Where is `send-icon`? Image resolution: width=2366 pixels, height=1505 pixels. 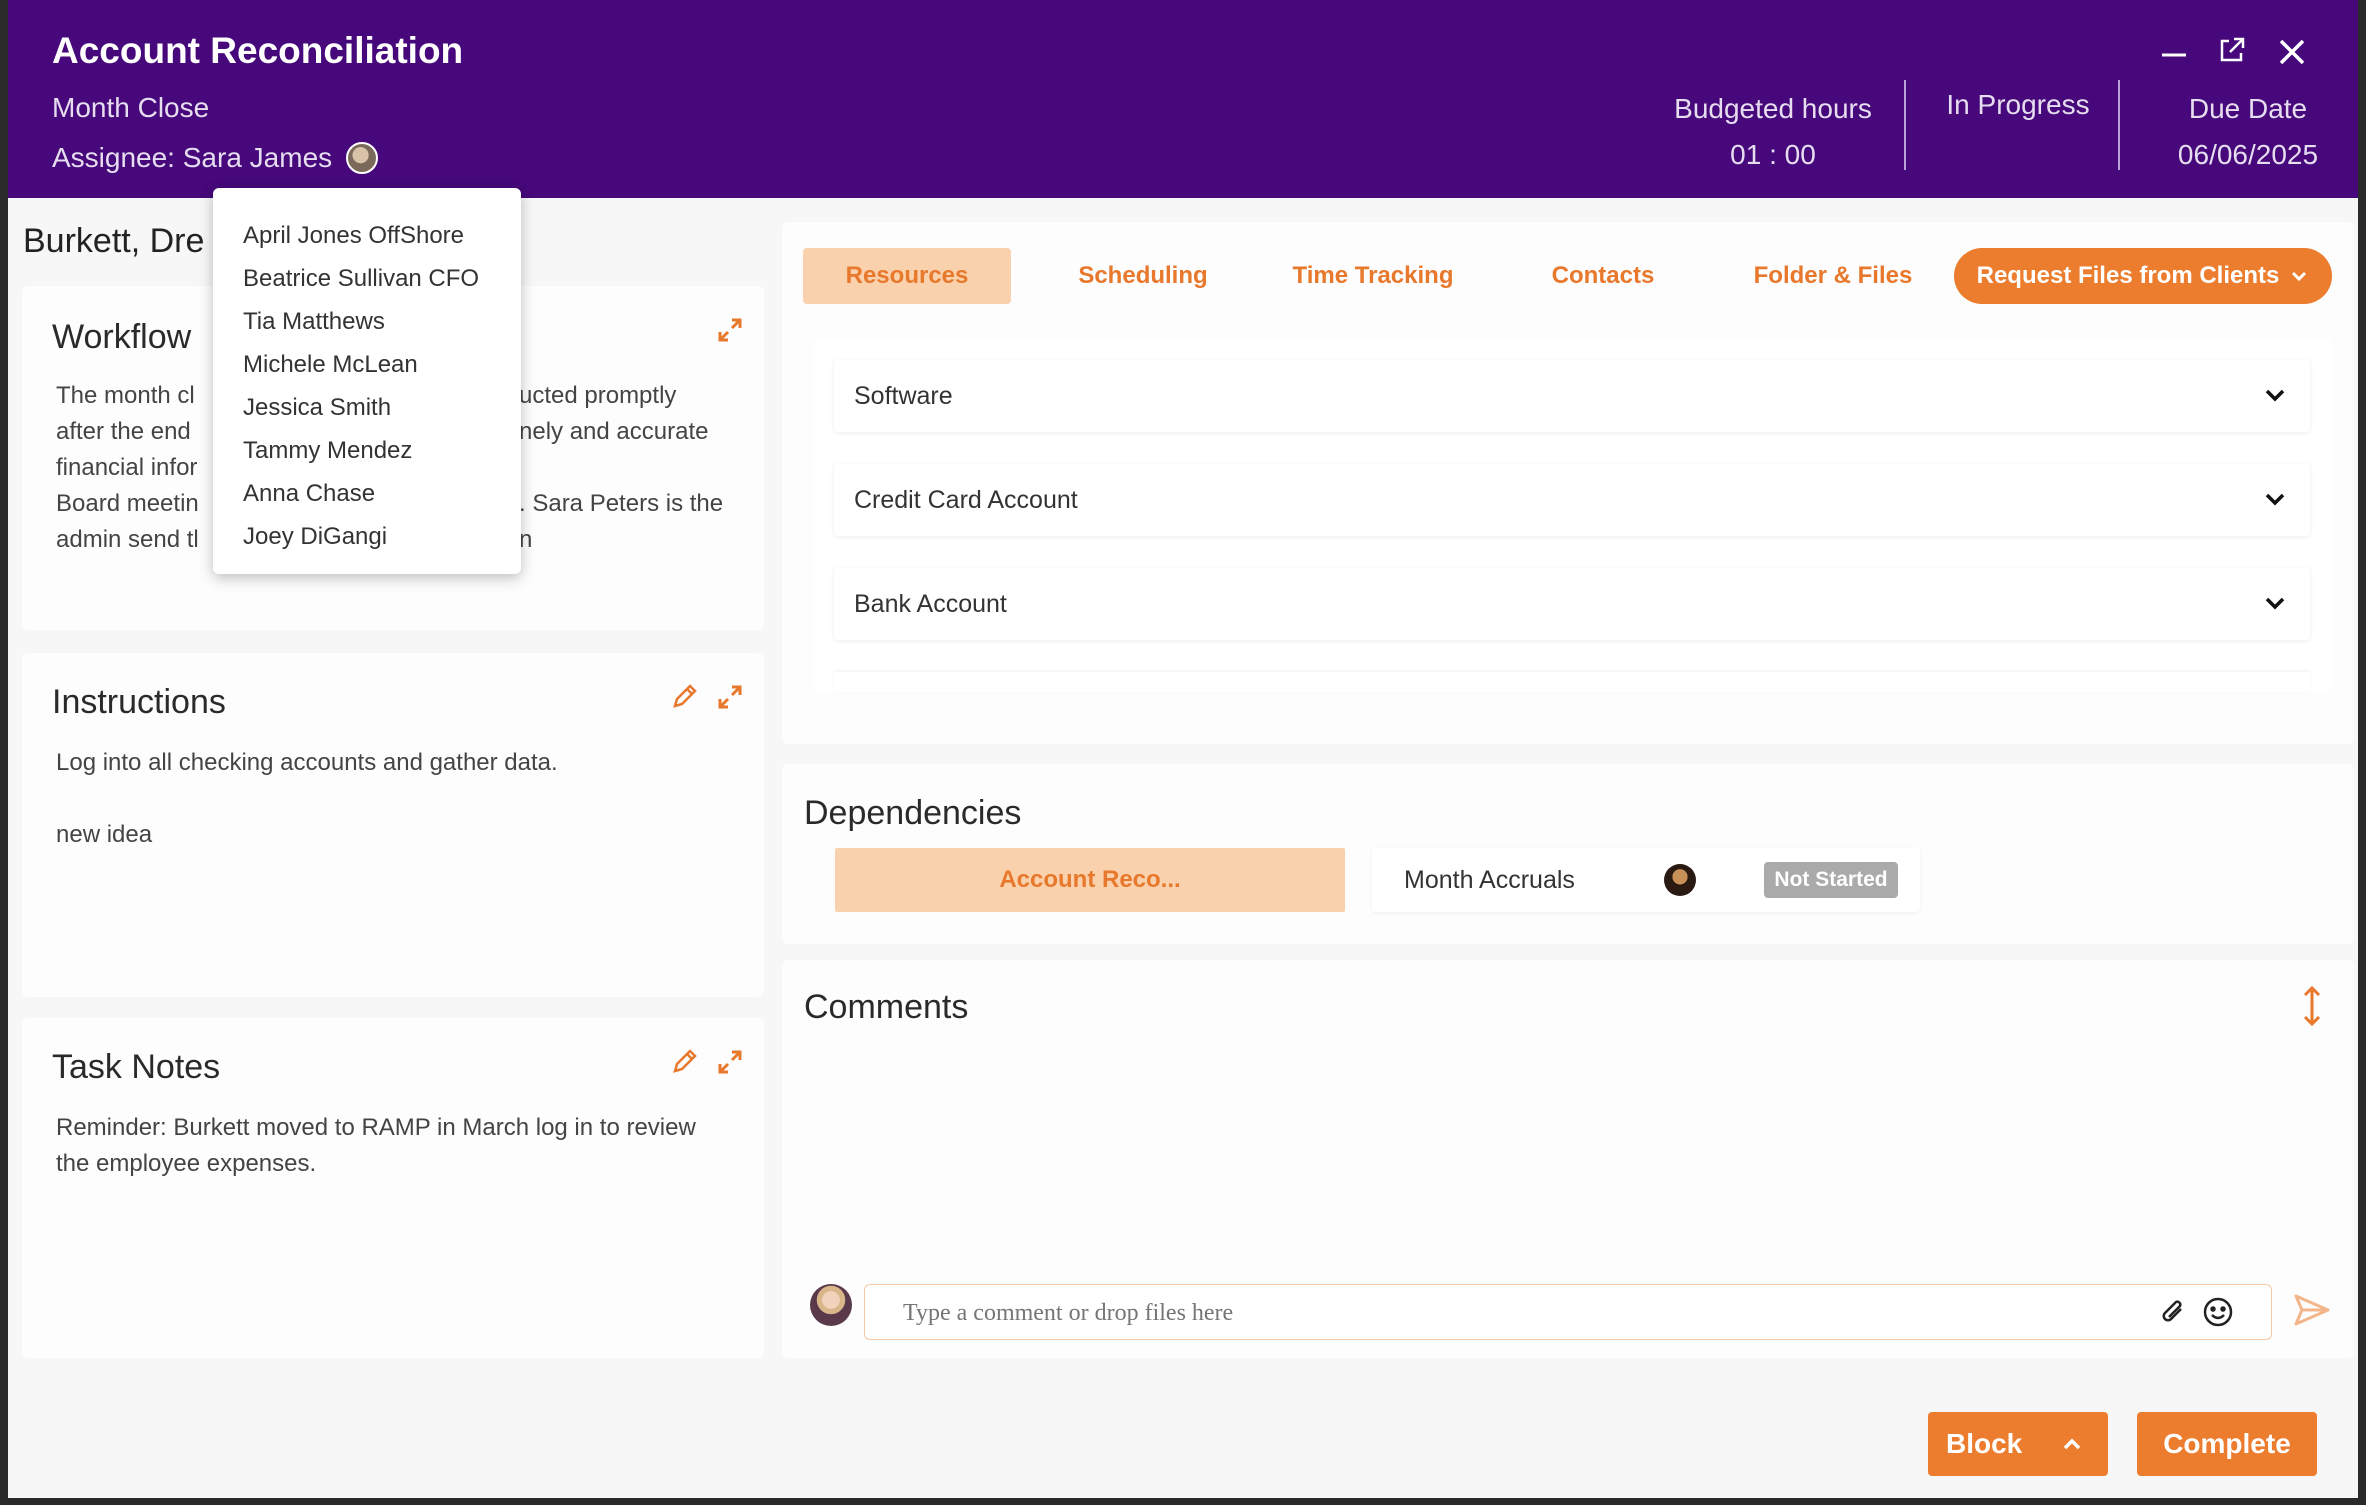 send-icon is located at coordinates (2312, 1310).